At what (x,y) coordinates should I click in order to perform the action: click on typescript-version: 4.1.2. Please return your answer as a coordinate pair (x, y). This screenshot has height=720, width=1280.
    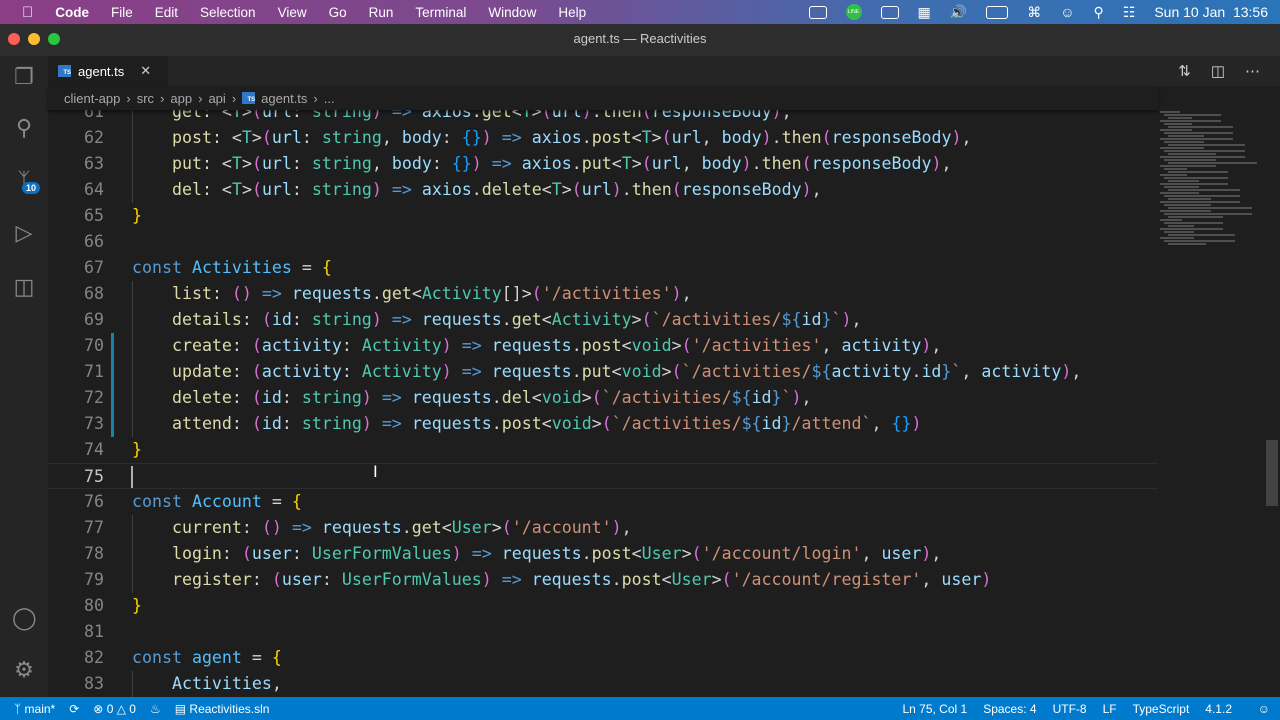
    Looking at the image, I should click on (1218, 709).